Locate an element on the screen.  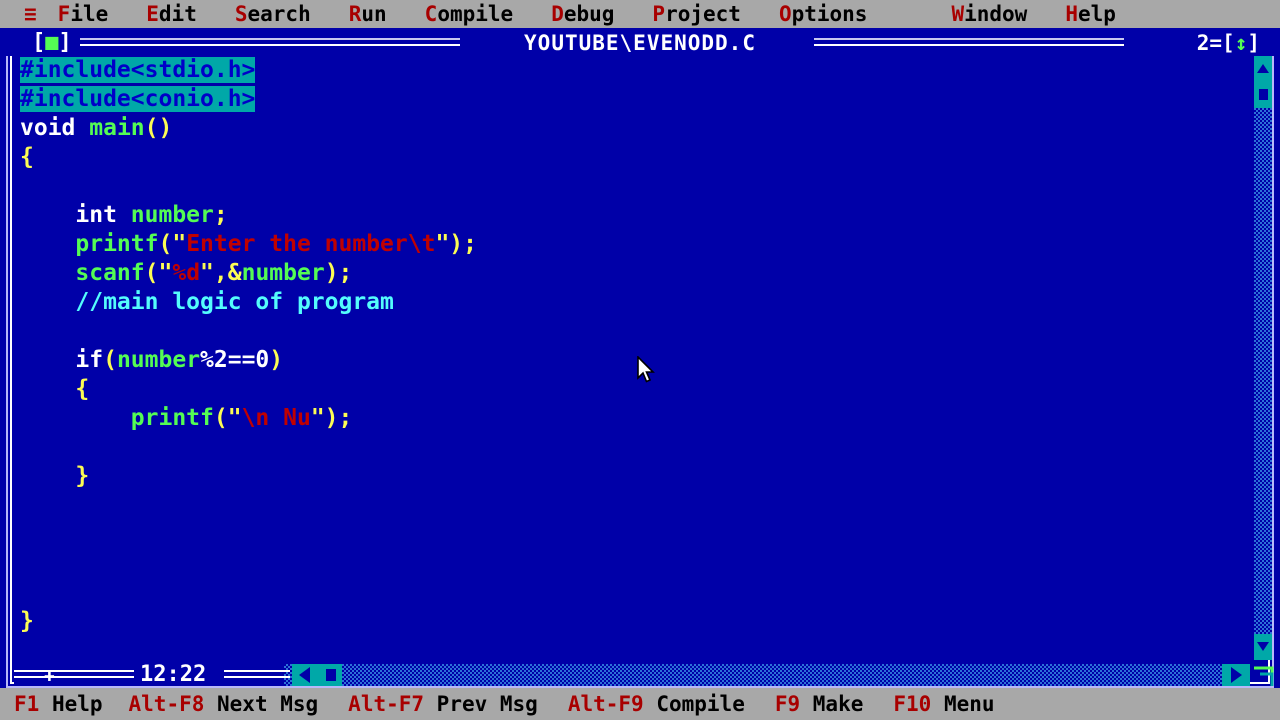
menu-hotkey-letter: P is located at coordinates (659, 14).